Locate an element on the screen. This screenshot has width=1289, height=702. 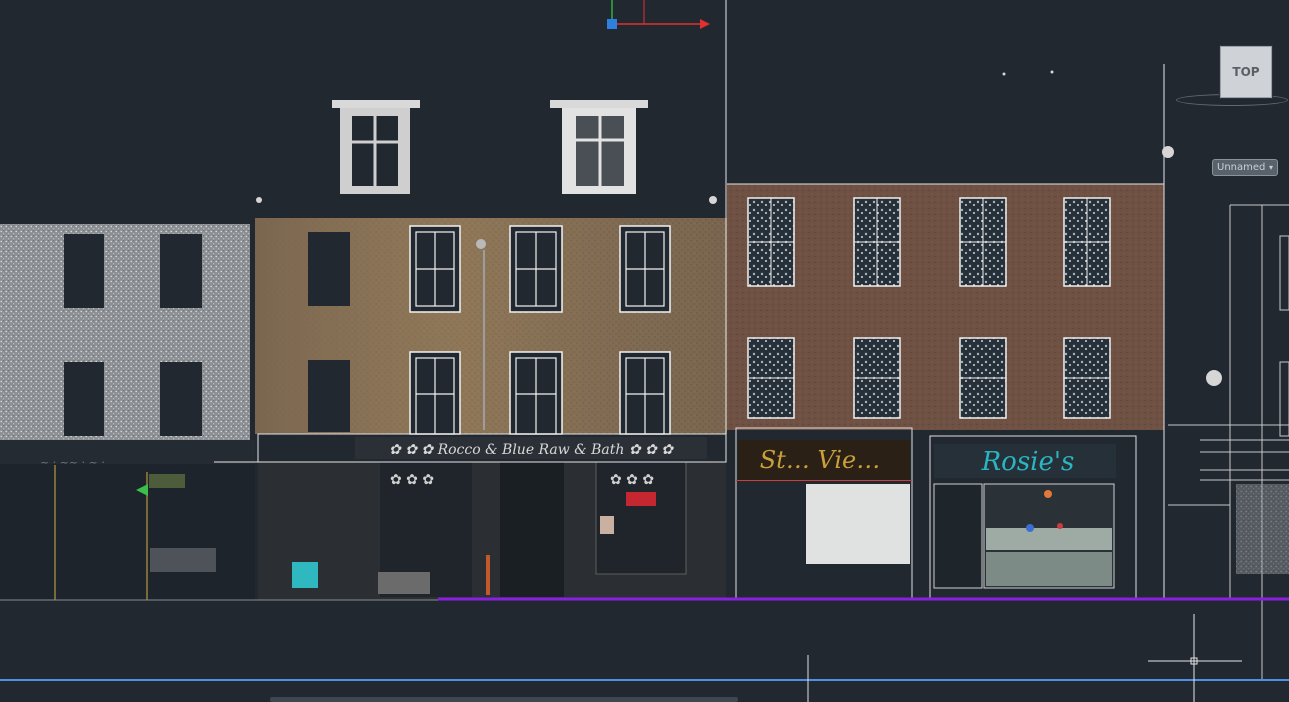
dormer-right is located at coordinates (599, 147).